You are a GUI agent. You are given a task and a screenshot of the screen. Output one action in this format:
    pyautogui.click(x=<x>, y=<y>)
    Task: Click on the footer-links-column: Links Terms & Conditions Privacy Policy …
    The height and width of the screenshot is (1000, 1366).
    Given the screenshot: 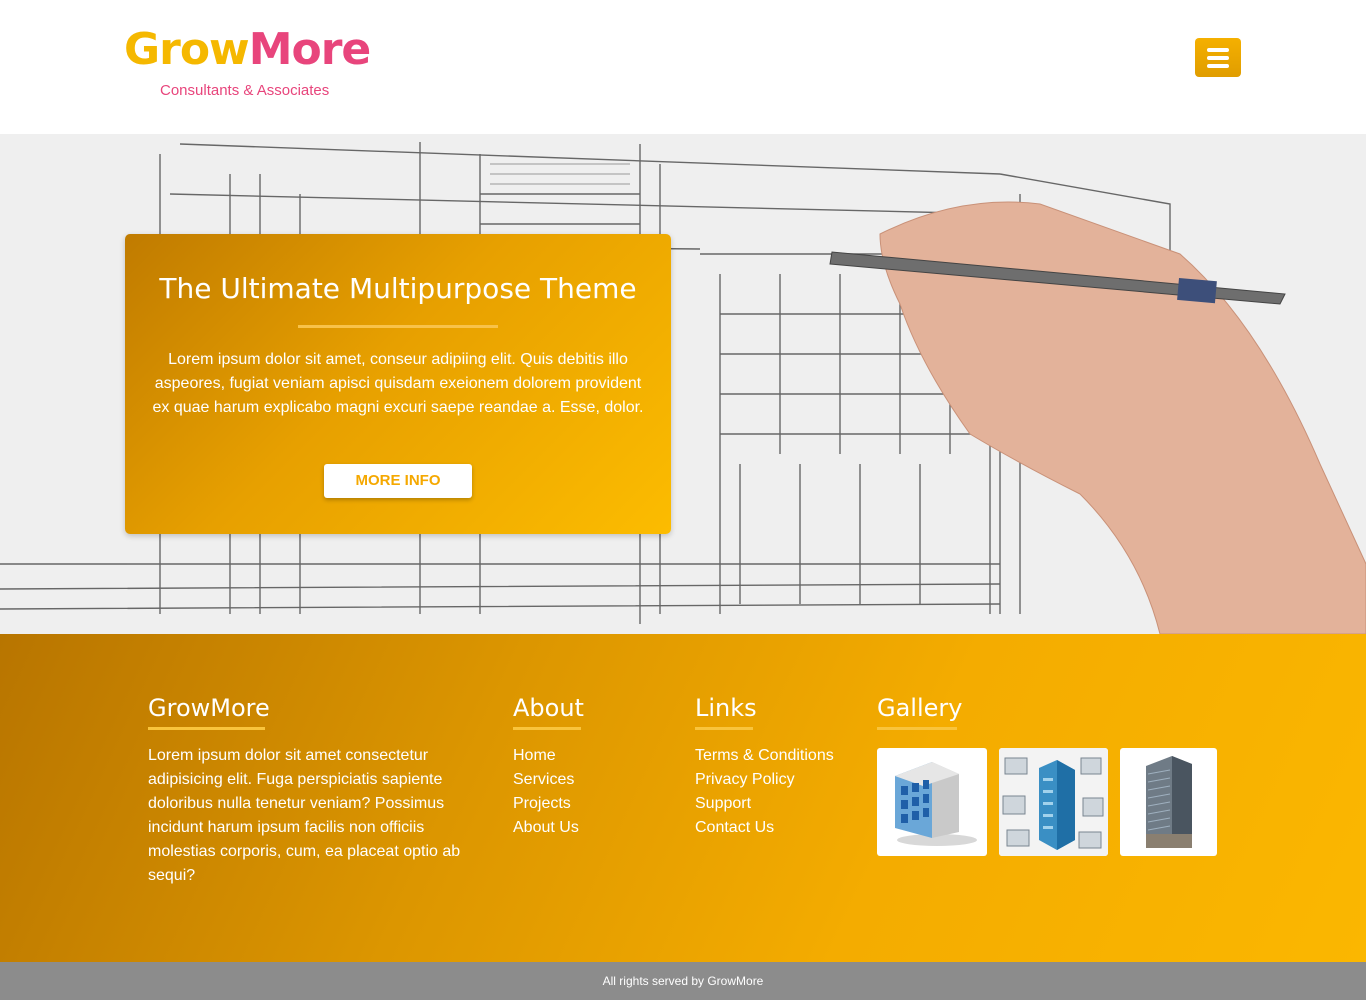 What is the action you would take?
    pyautogui.click(x=764, y=766)
    